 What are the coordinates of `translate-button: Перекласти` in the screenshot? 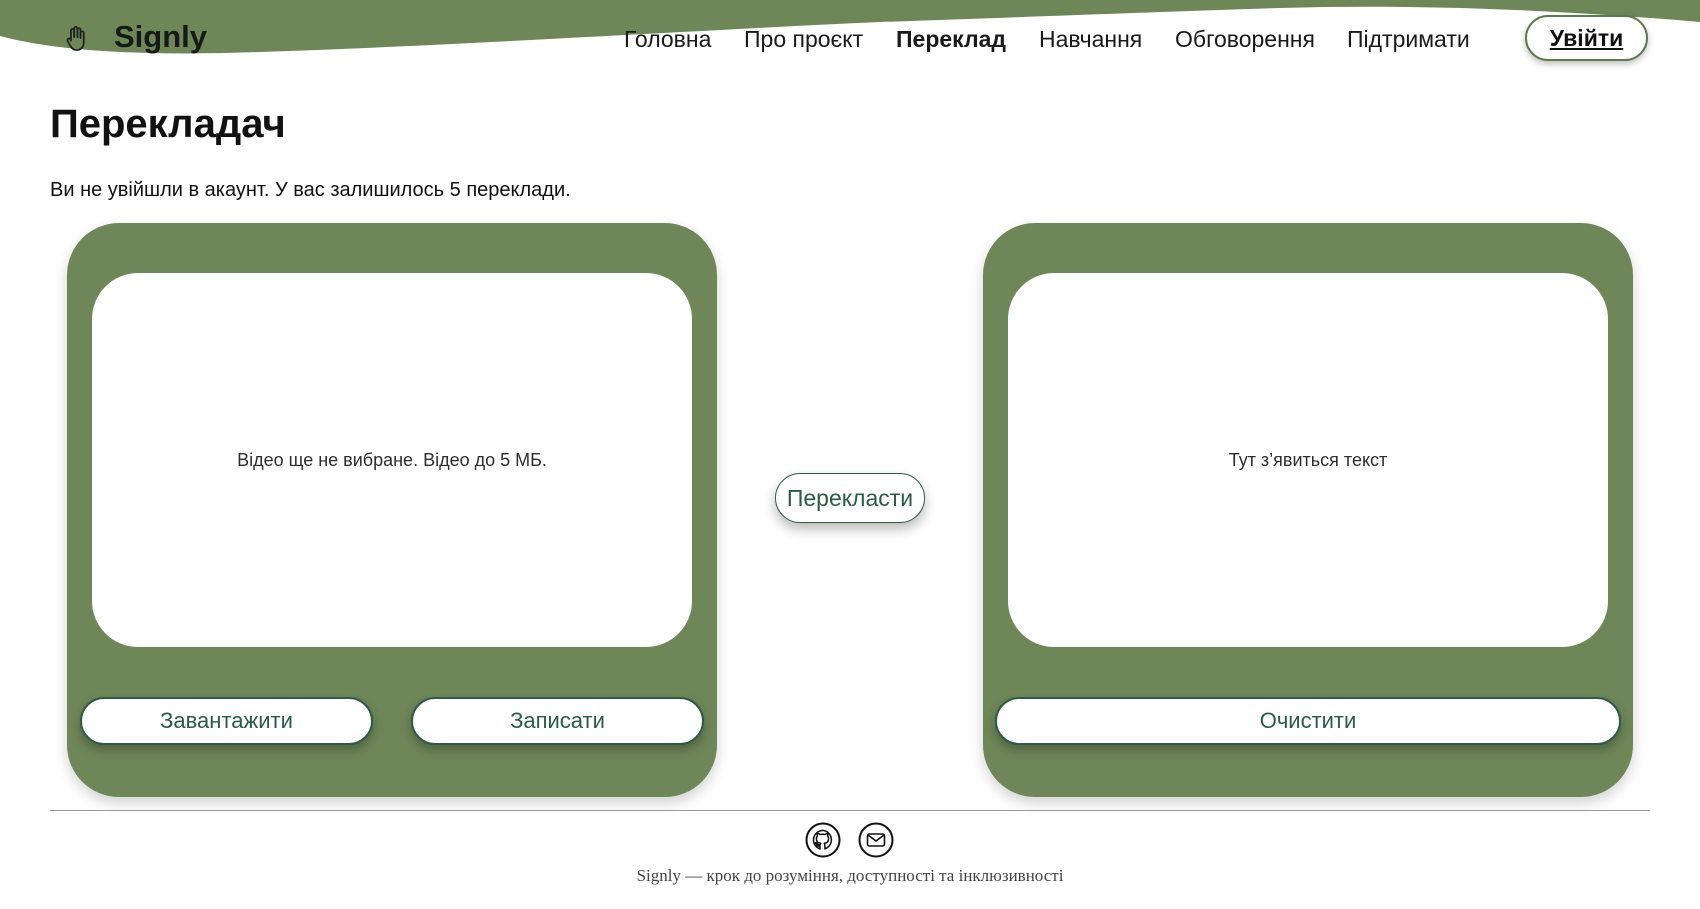 It's located at (850, 498).